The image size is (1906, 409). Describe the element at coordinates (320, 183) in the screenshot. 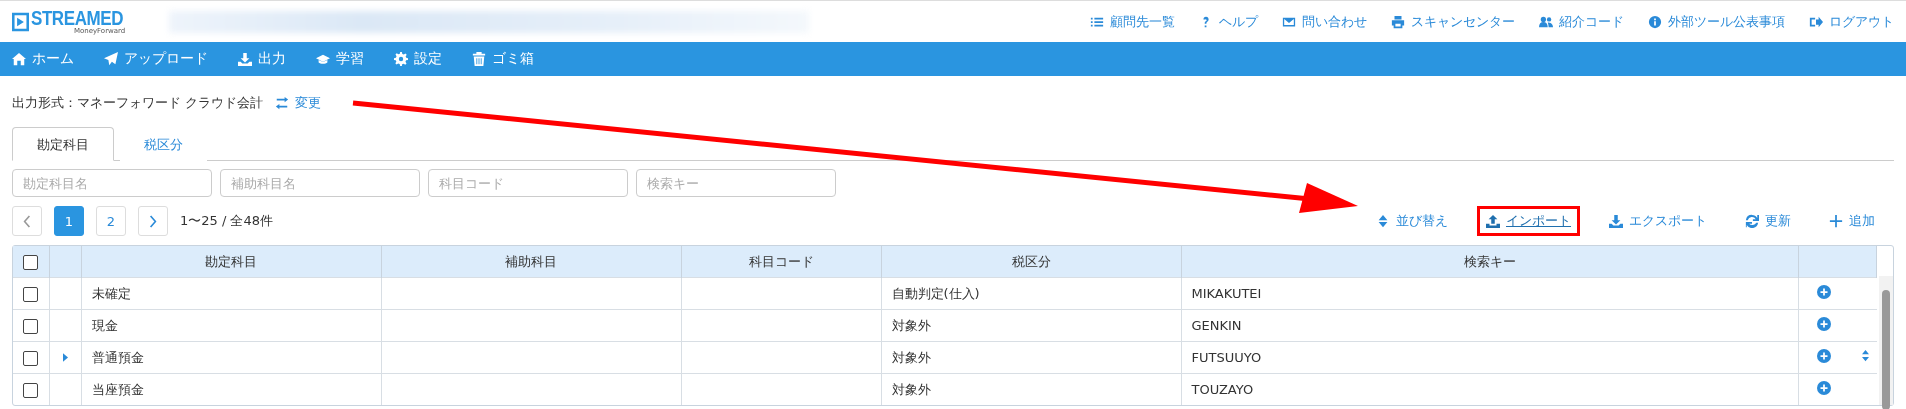

I see `filter-field: 補助科目名` at that location.